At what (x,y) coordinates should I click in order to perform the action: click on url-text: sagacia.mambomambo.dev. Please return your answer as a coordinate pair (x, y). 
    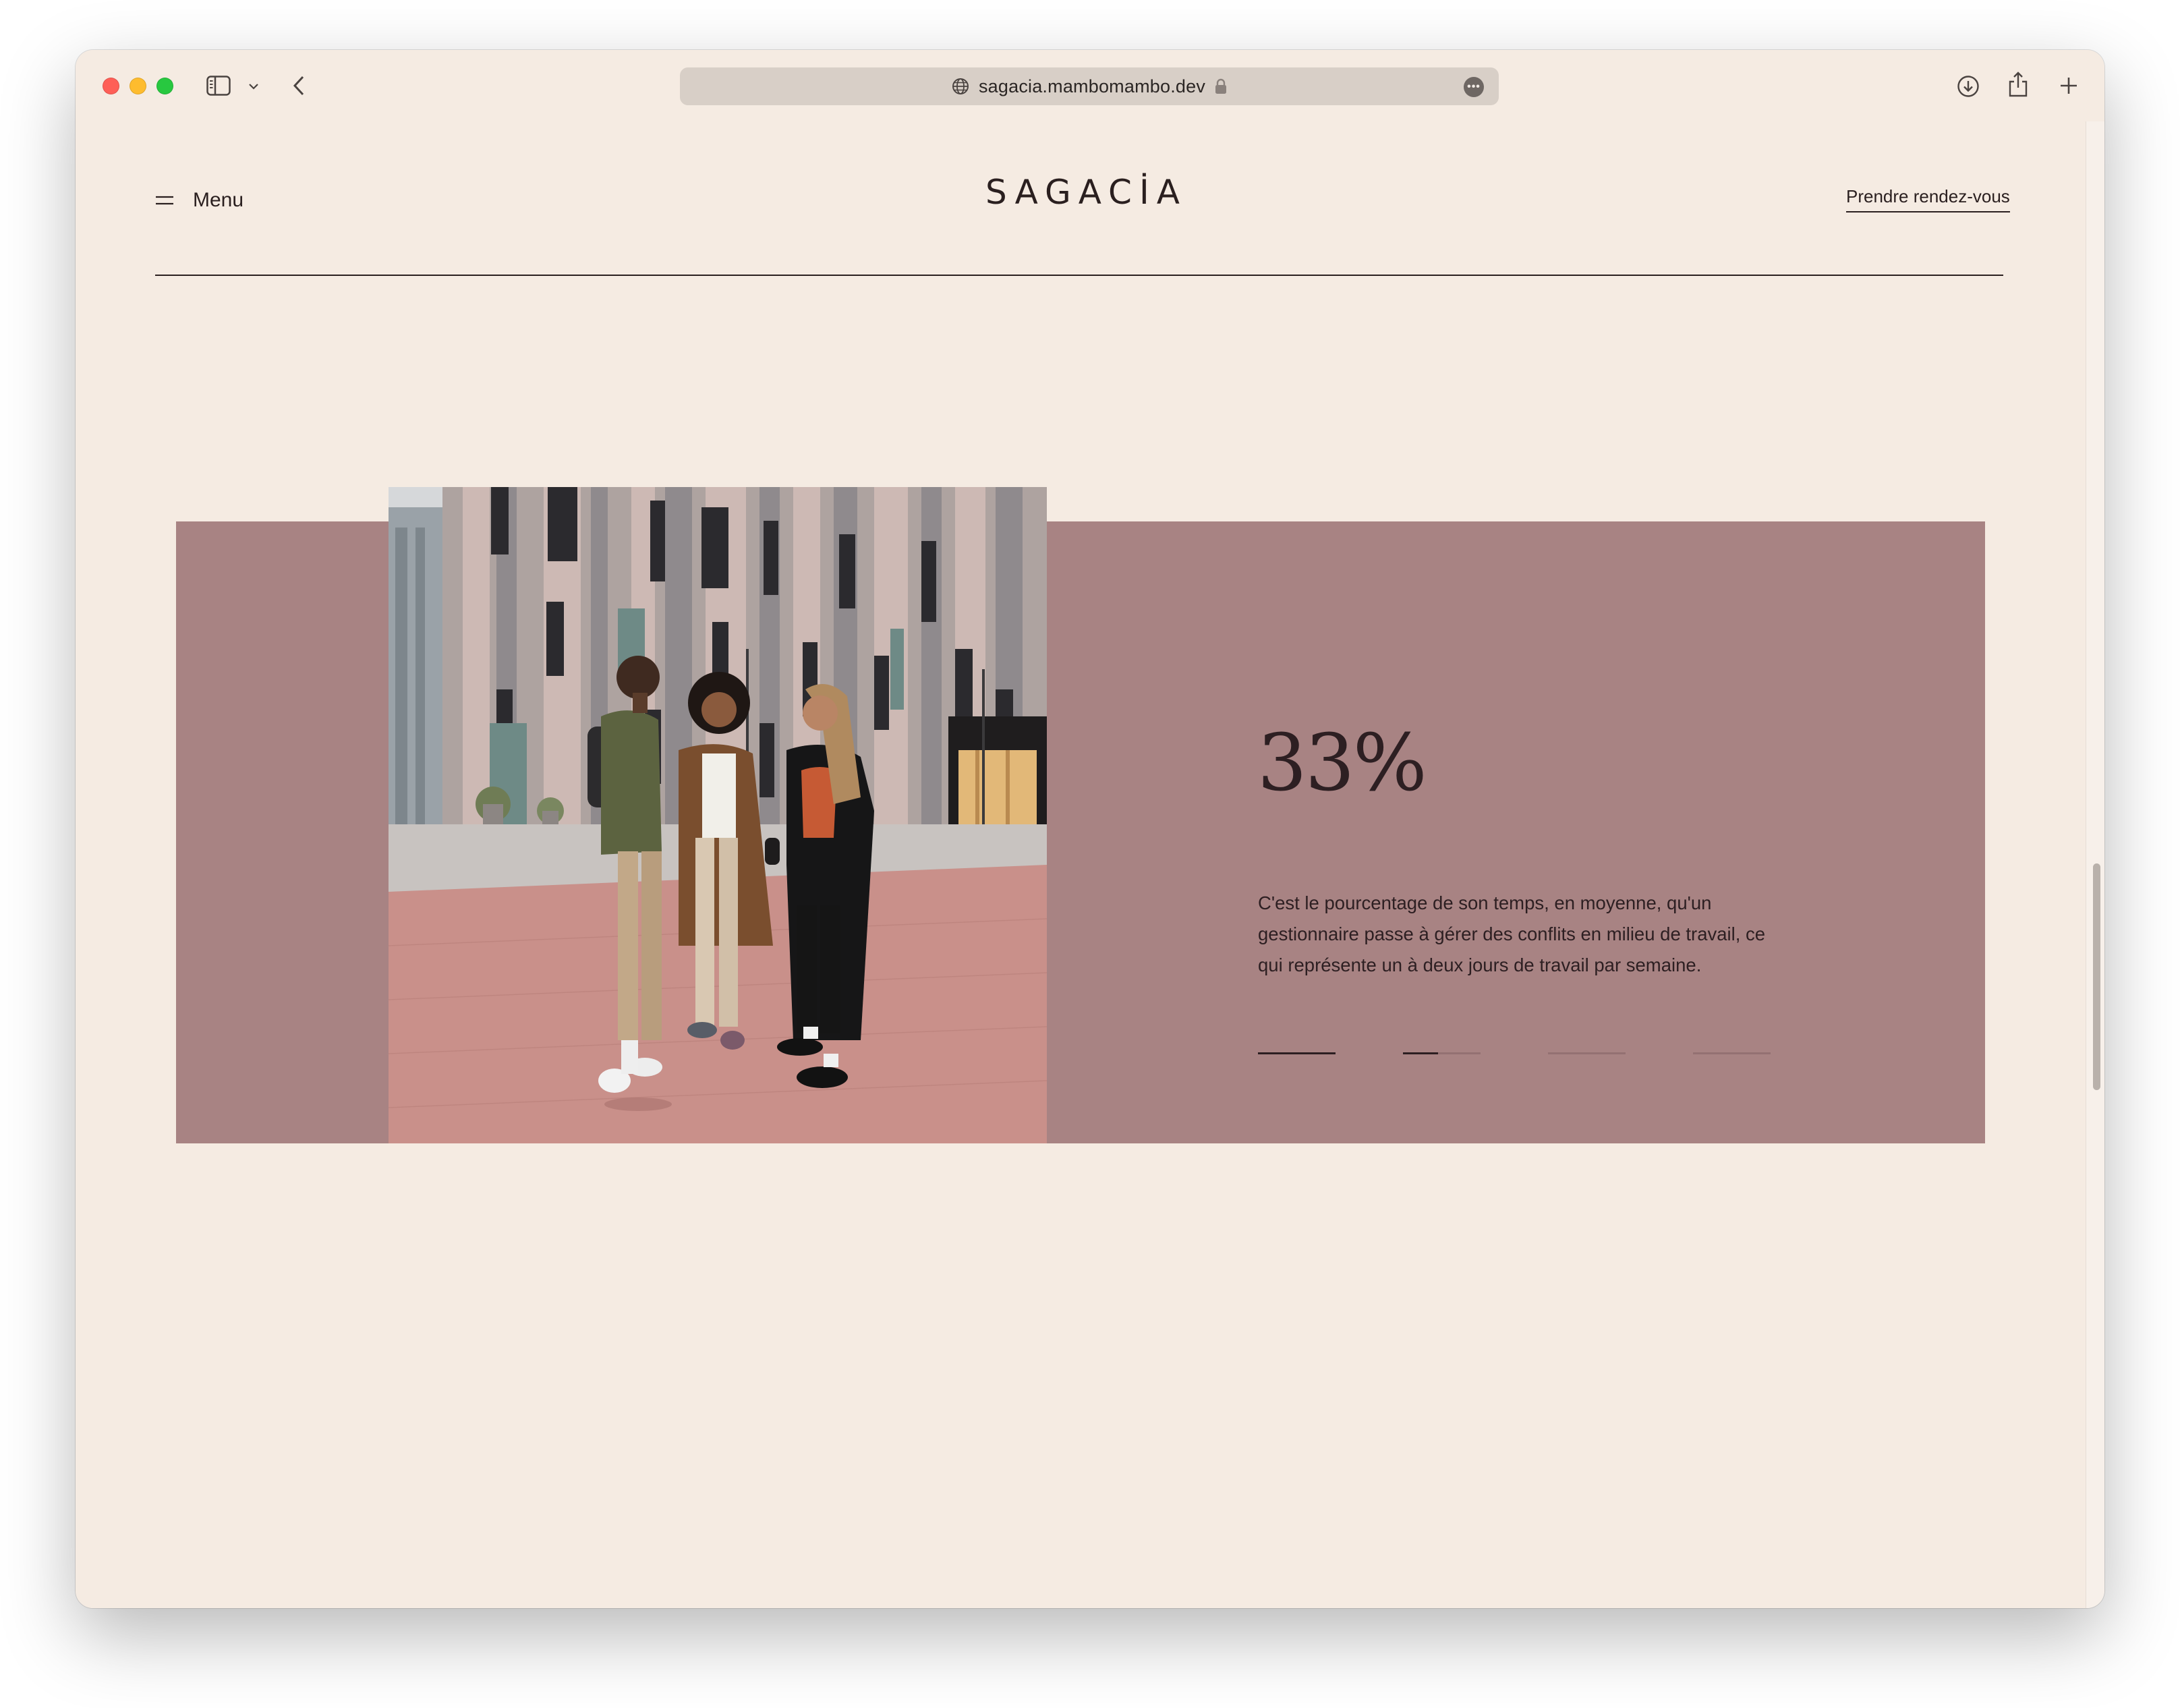
    Looking at the image, I should click on (1092, 86).